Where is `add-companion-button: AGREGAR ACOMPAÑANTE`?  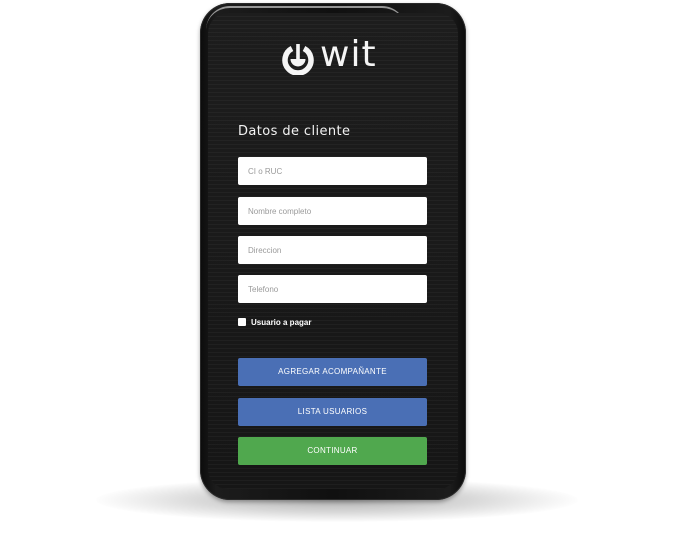 add-companion-button: AGREGAR ACOMPAÑANTE is located at coordinates (332, 372).